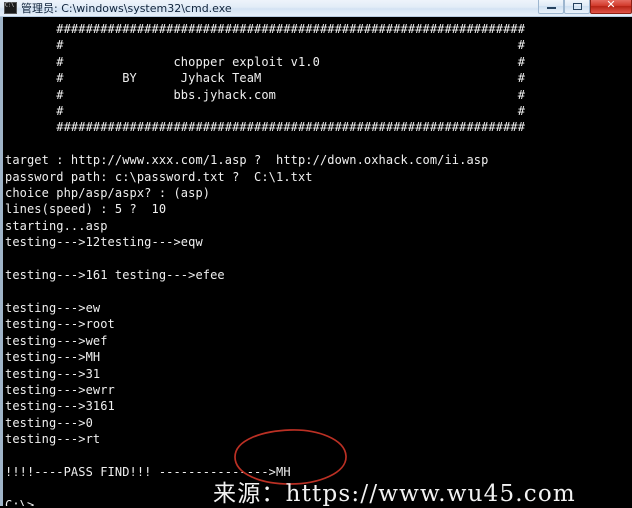  Describe the element at coordinates (126, 8) in the screenshot. I see `window-title: 管理员: C:\windows\system32\cmd.exe` at that location.